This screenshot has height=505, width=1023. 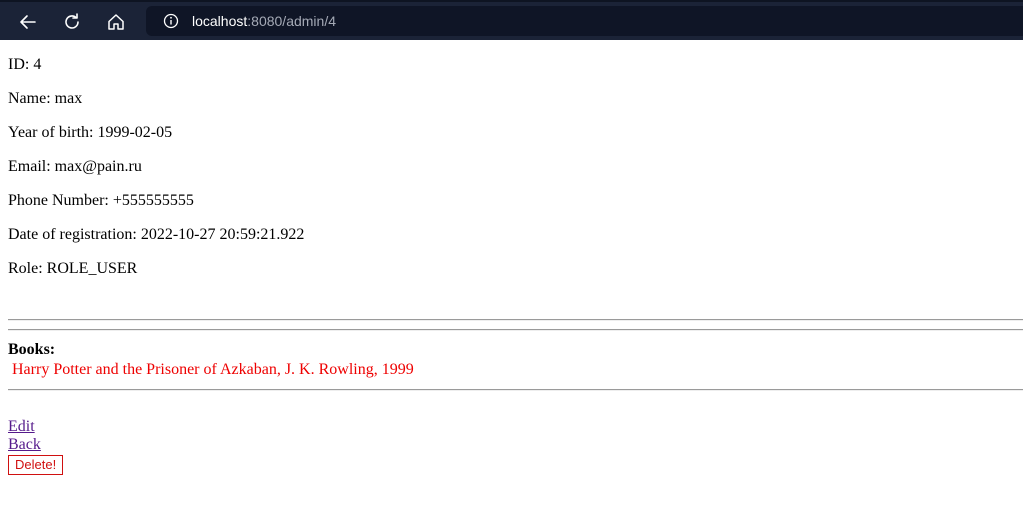 I want to click on user-year-of-birth: Year of birth: 1999-02-05, so click(x=90, y=132).